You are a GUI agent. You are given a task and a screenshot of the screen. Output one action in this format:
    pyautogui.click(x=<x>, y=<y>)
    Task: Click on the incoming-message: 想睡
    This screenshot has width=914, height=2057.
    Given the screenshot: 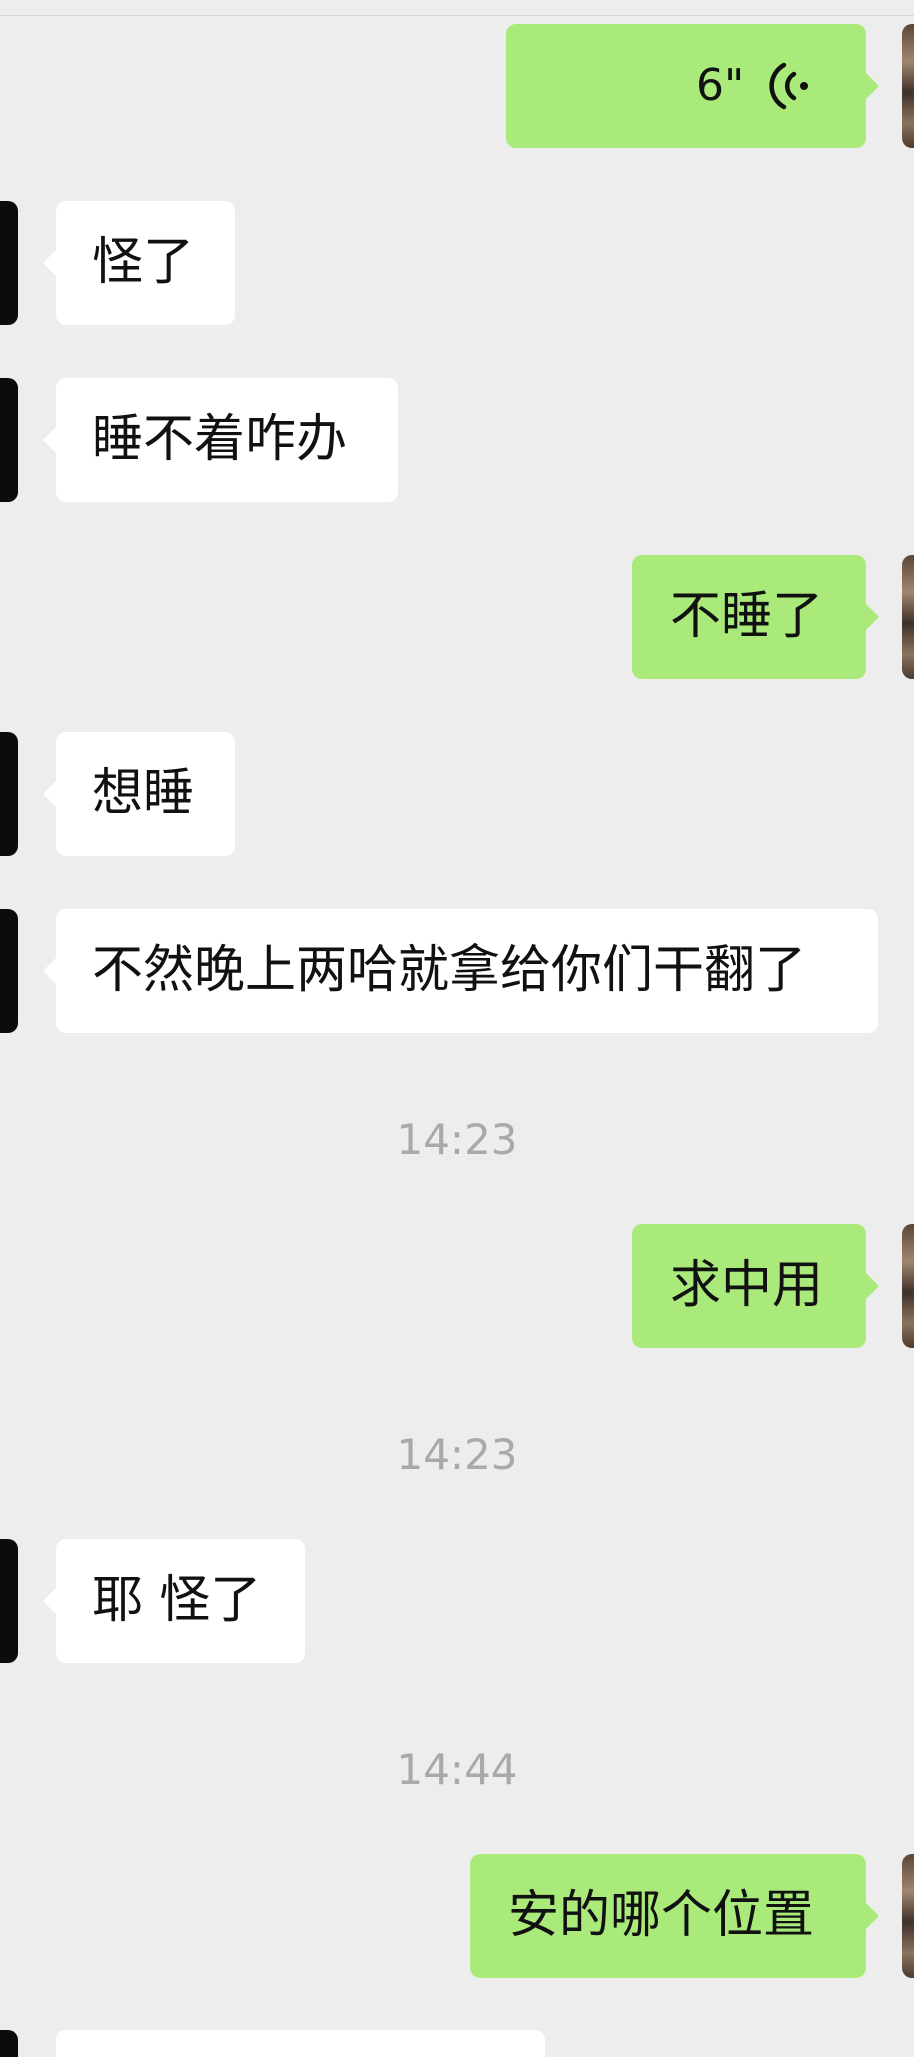 What is the action you would take?
    pyautogui.click(x=139, y=794)
    